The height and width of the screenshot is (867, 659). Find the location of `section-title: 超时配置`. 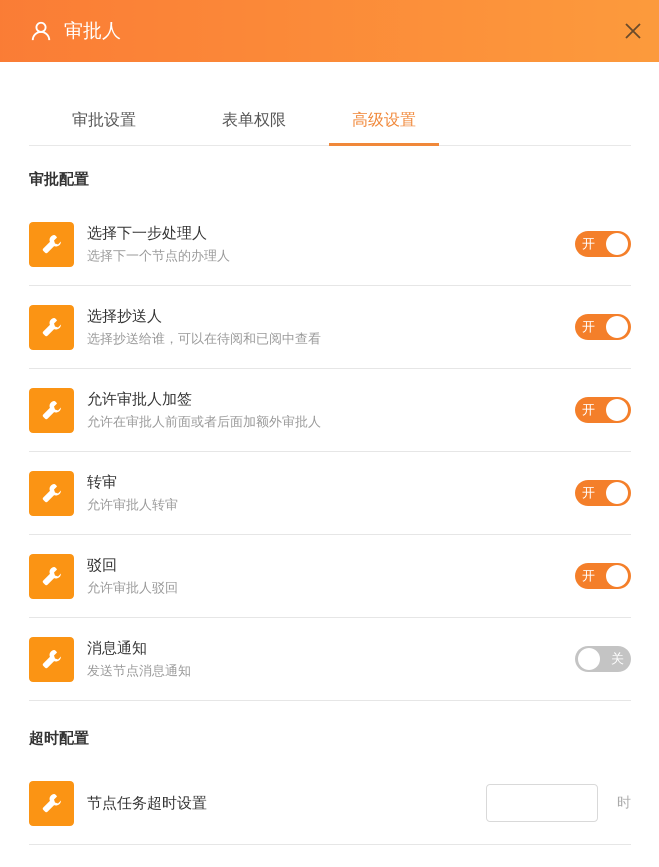

section-title: 超时配置 is located at coordinates (59, 738).